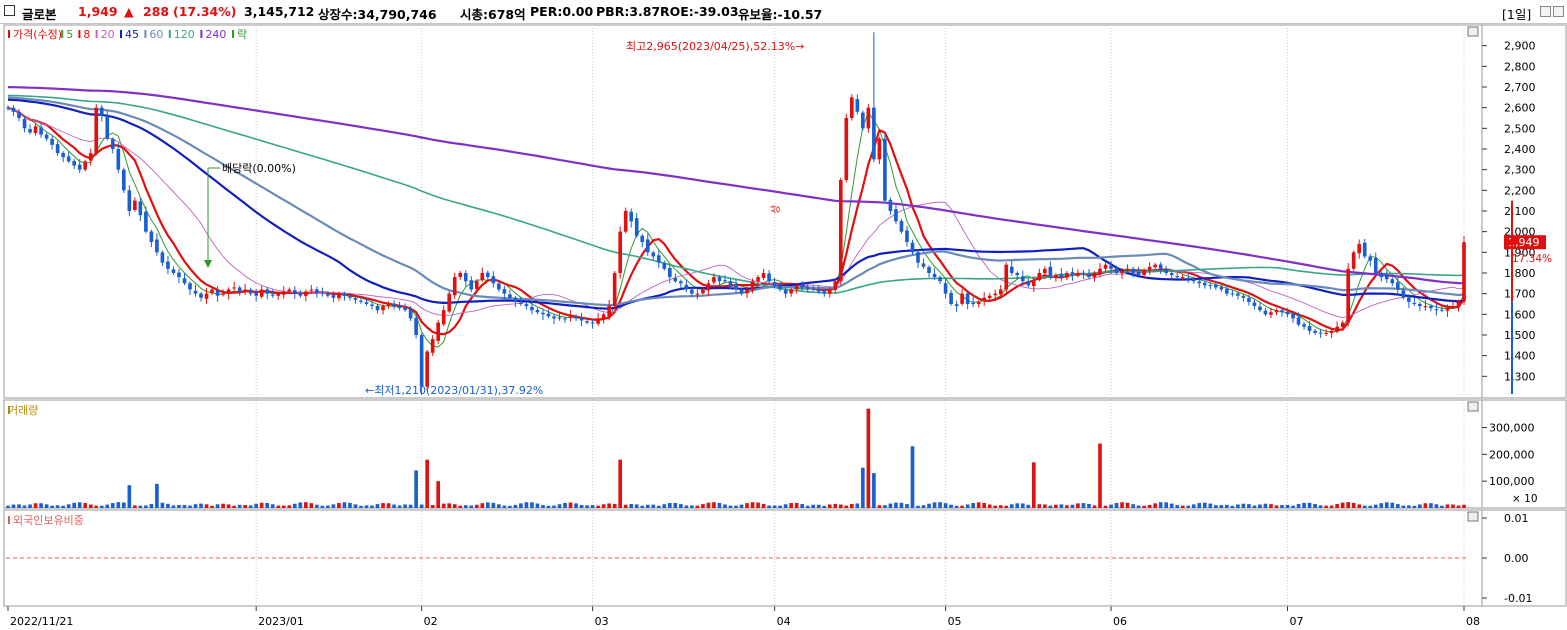 Image resolution: width=1567 pixels, height=630 pixels. Describe the element at coordinates (1558, 11) in the screenshot. I see `close-icon` at that location.